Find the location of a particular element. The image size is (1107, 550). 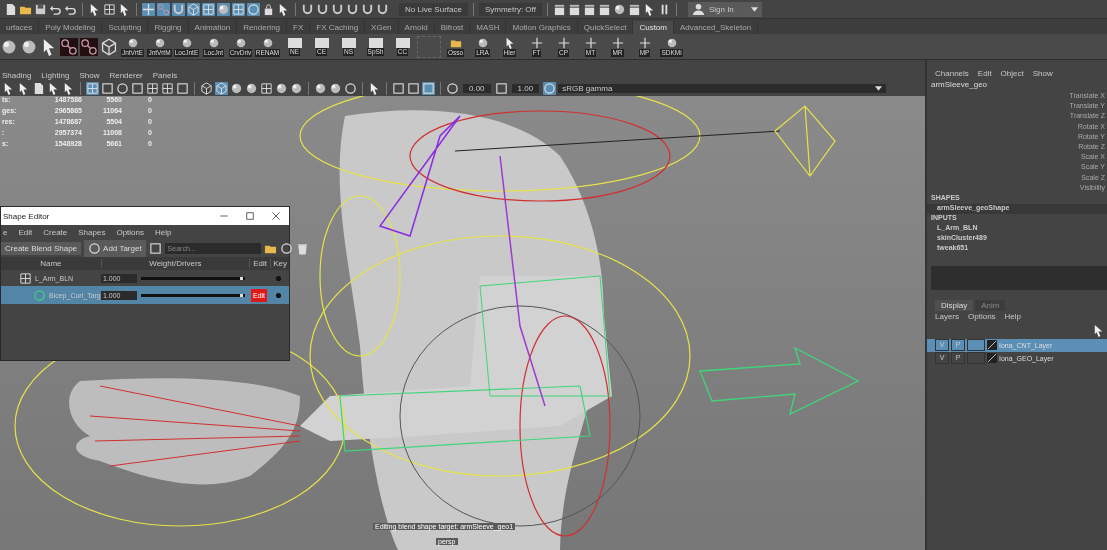

column-header: Edit is located at coordinates (261, 263).